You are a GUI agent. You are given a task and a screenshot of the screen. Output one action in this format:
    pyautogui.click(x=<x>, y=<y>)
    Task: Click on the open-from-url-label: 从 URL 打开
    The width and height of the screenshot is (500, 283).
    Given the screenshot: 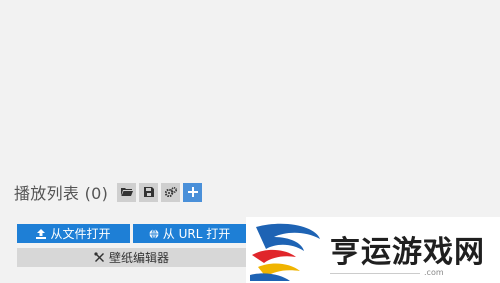 What is the action you would take?
    pyautogui.click(x=196, y=234)
    